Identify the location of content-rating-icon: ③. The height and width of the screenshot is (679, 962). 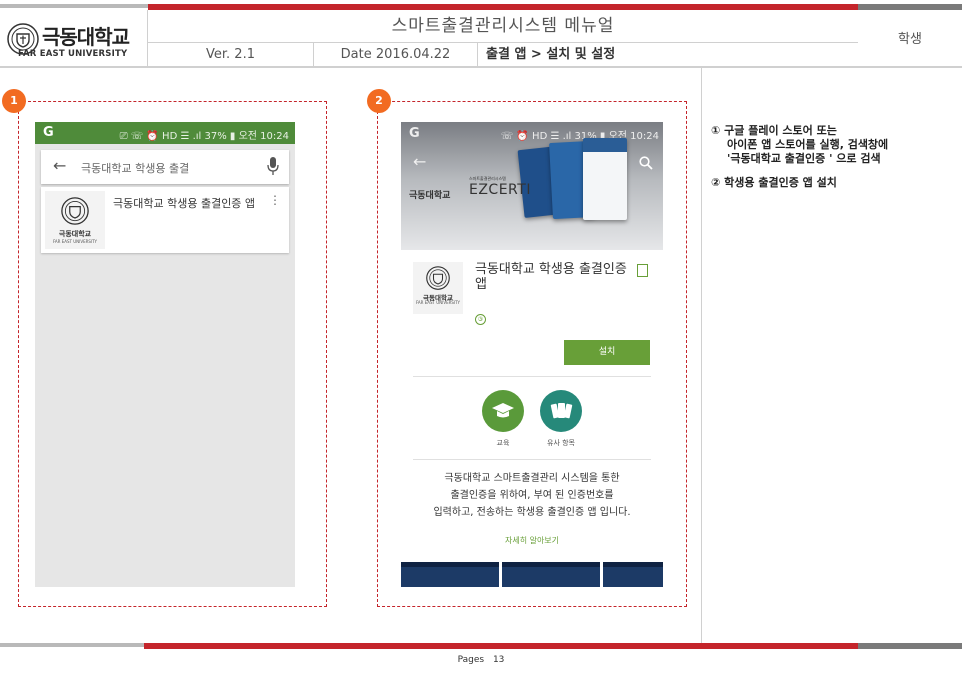
(480, 319).